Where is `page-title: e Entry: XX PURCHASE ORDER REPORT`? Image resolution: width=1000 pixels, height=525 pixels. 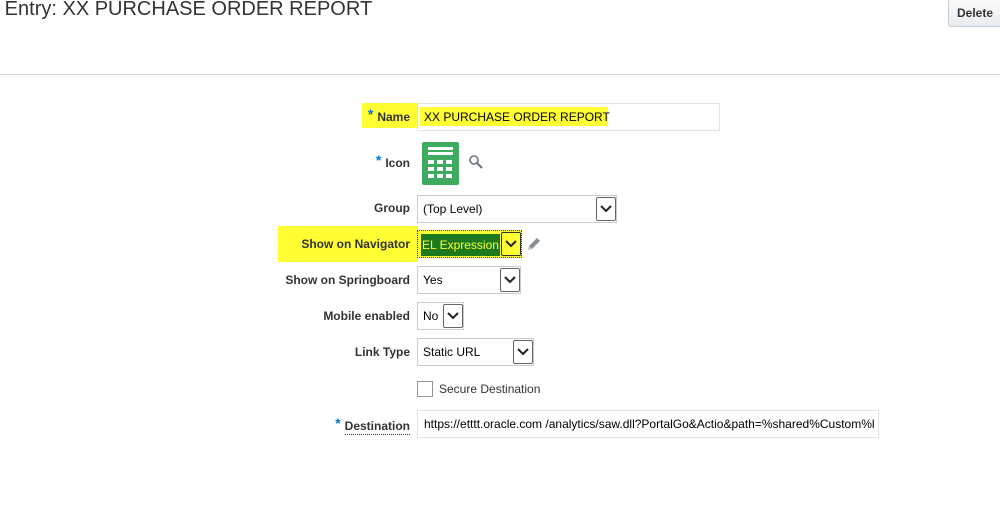 page-title: e Entry: XX PURCHASE ORDER REPORT is located at coordinates (186, 10).